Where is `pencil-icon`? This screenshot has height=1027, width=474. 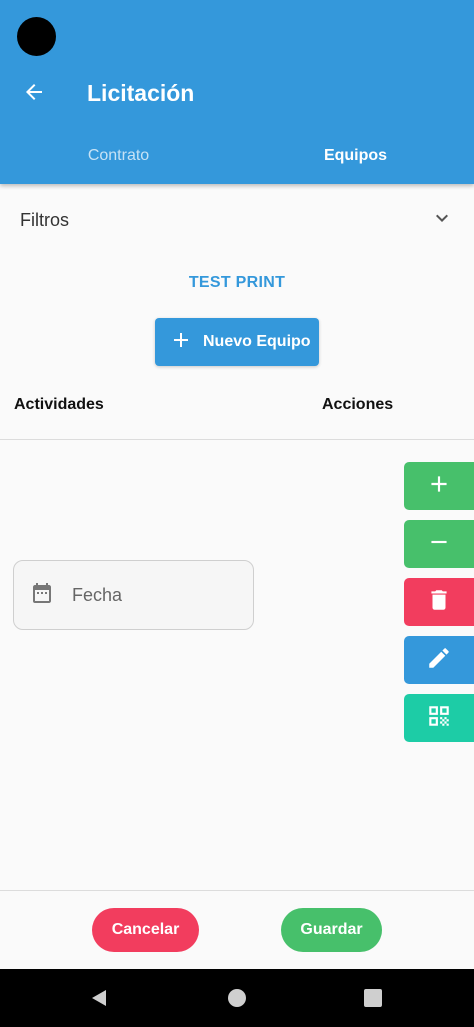
pencil-icon is located at coordinates (439, 660).